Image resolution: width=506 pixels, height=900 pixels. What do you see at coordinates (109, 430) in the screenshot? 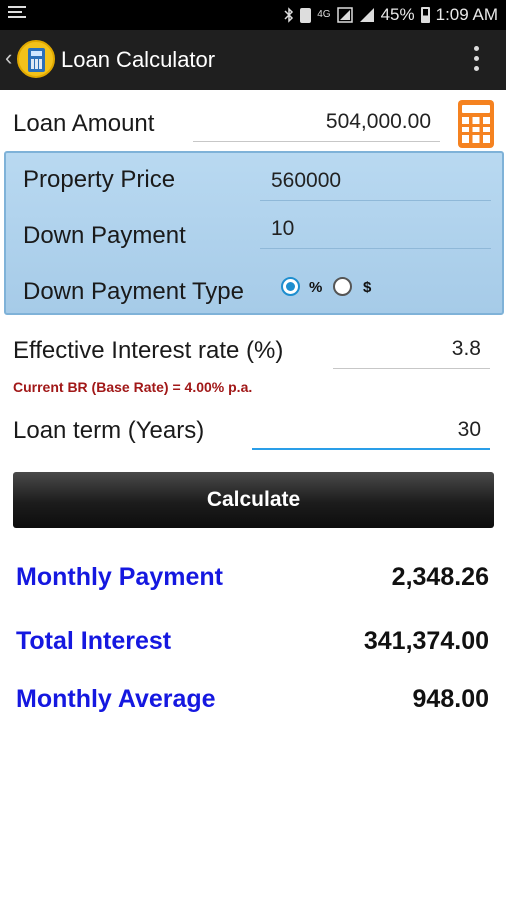
I see `loan-term-label: Loan term (Years)` at bounding box center [109, 430].